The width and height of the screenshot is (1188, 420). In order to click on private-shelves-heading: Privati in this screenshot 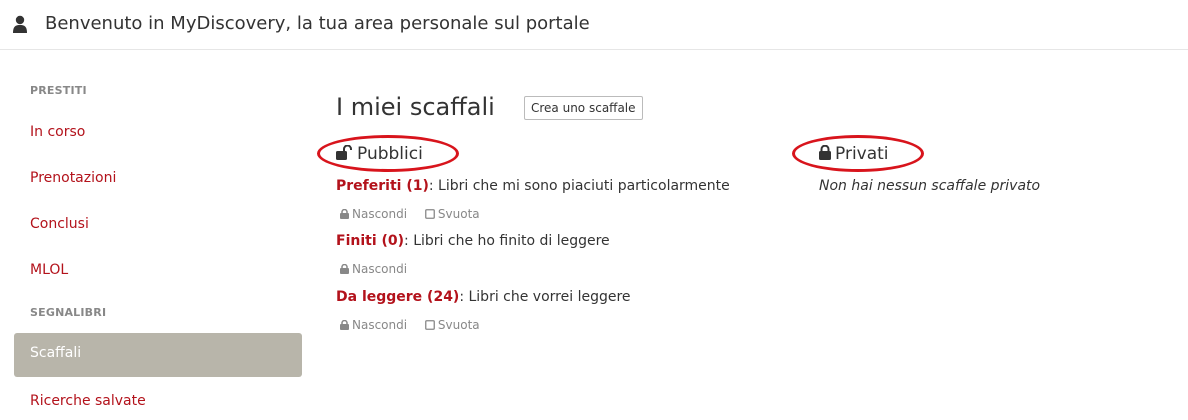, I will do `click(854, 154)`.